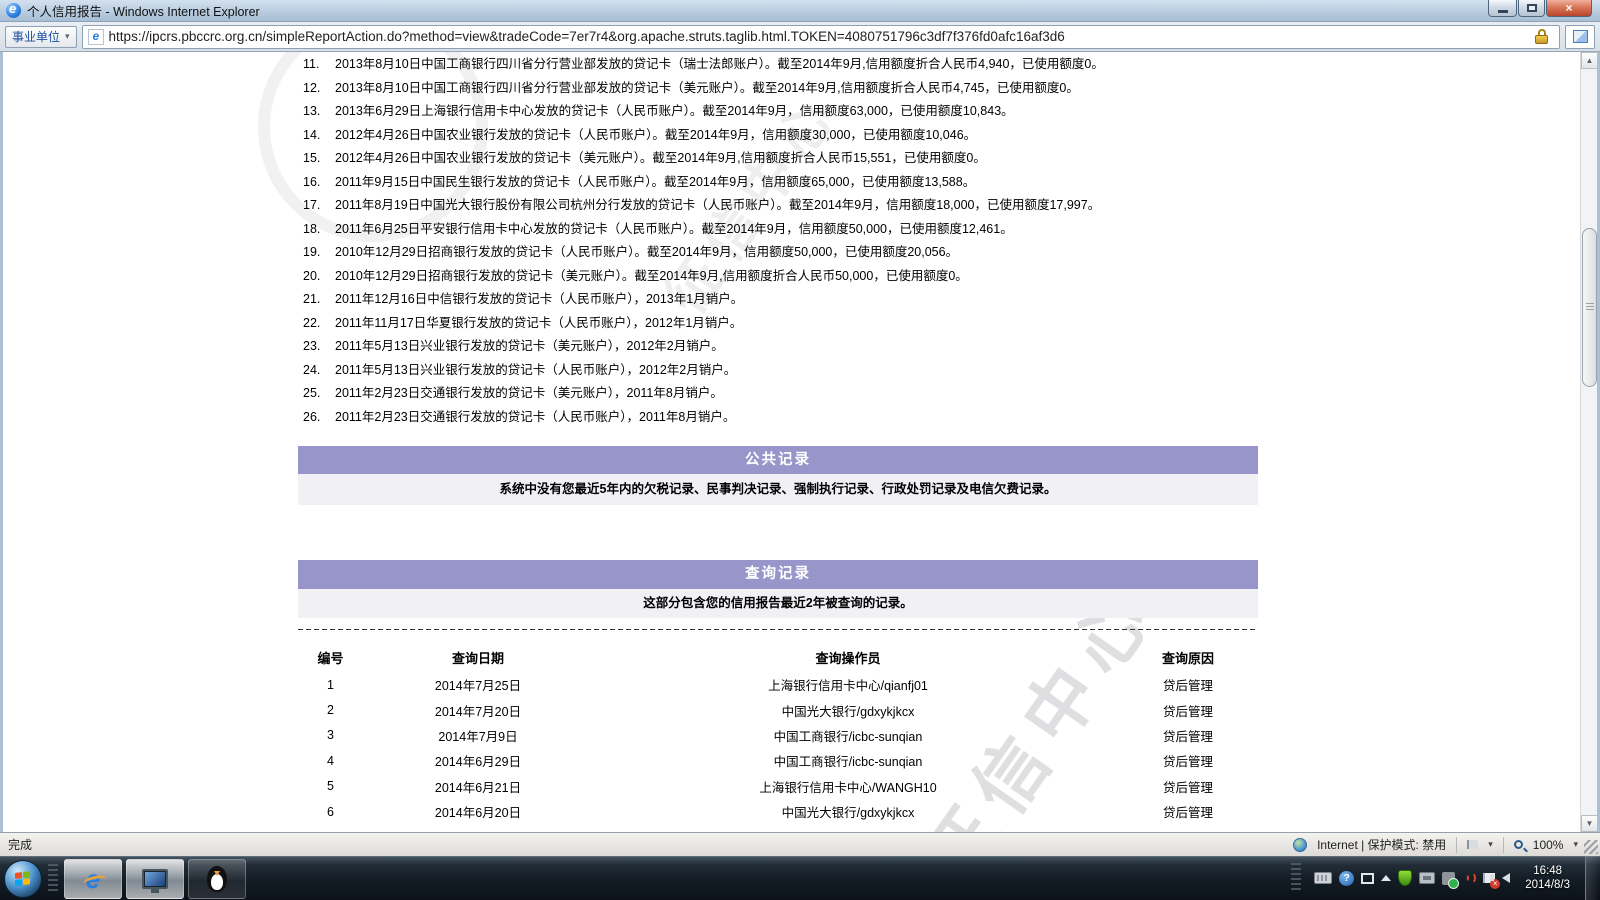 This screenshot has height=900, width=1600. What do you see at coordinates (1386, 878) in the screenshot?
I see `tray-expand-arrow-icon` at bounding box center [1386, 878].